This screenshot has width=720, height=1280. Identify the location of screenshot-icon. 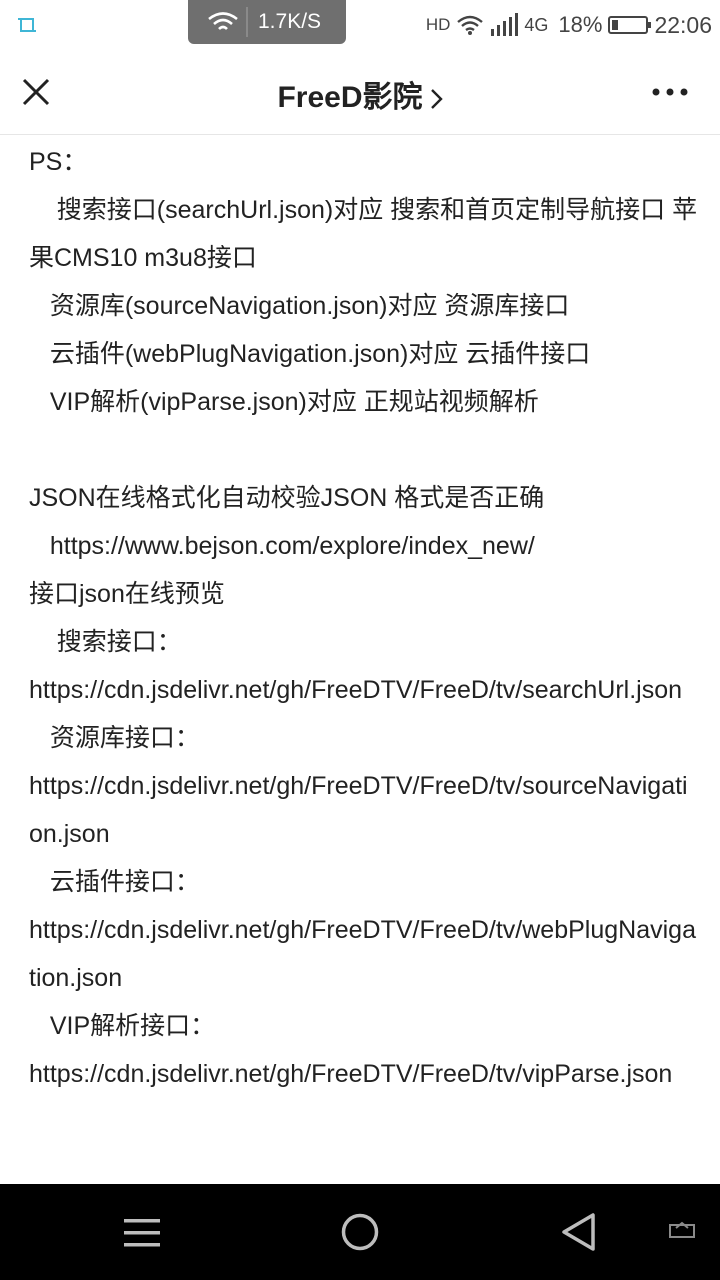
(683, 1230).